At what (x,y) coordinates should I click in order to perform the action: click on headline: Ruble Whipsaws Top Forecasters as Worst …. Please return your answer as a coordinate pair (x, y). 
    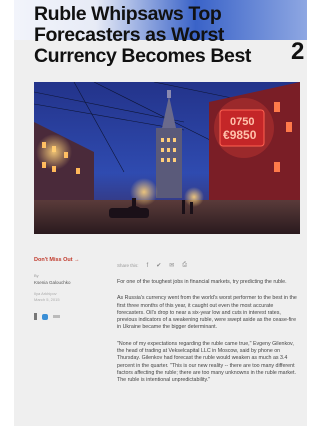
    Looking at the image, I should click on (143, 35).